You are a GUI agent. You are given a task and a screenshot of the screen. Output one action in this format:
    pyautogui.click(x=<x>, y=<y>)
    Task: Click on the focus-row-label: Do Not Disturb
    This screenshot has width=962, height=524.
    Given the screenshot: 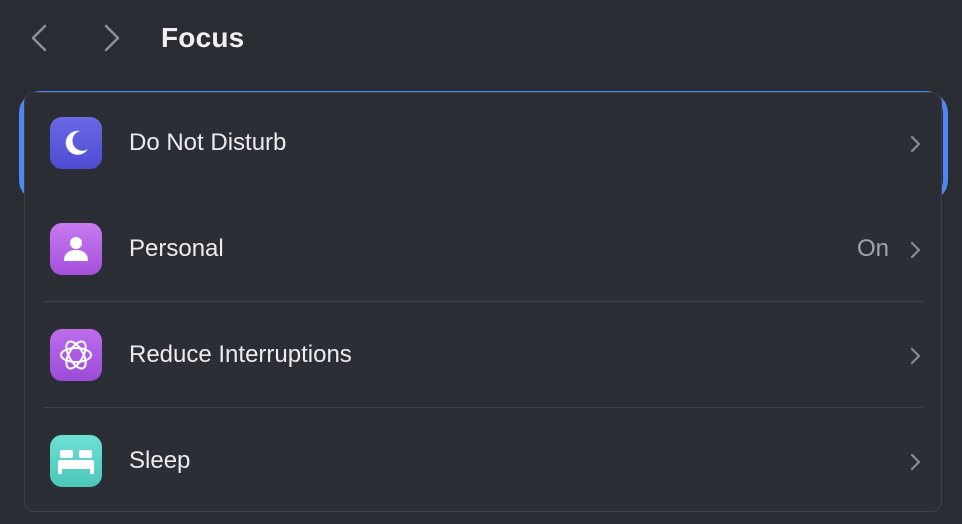 What is the action you would take?
    pyautogui.click(x=208, y=142)
    